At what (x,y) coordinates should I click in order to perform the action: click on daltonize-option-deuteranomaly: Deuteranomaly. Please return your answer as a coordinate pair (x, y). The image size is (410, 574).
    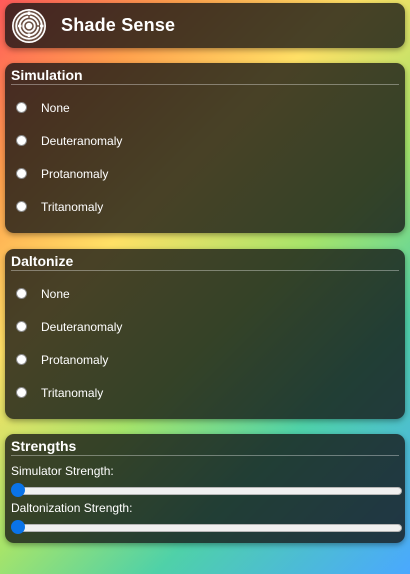
    Looking at the image, I should click on (205, 326).